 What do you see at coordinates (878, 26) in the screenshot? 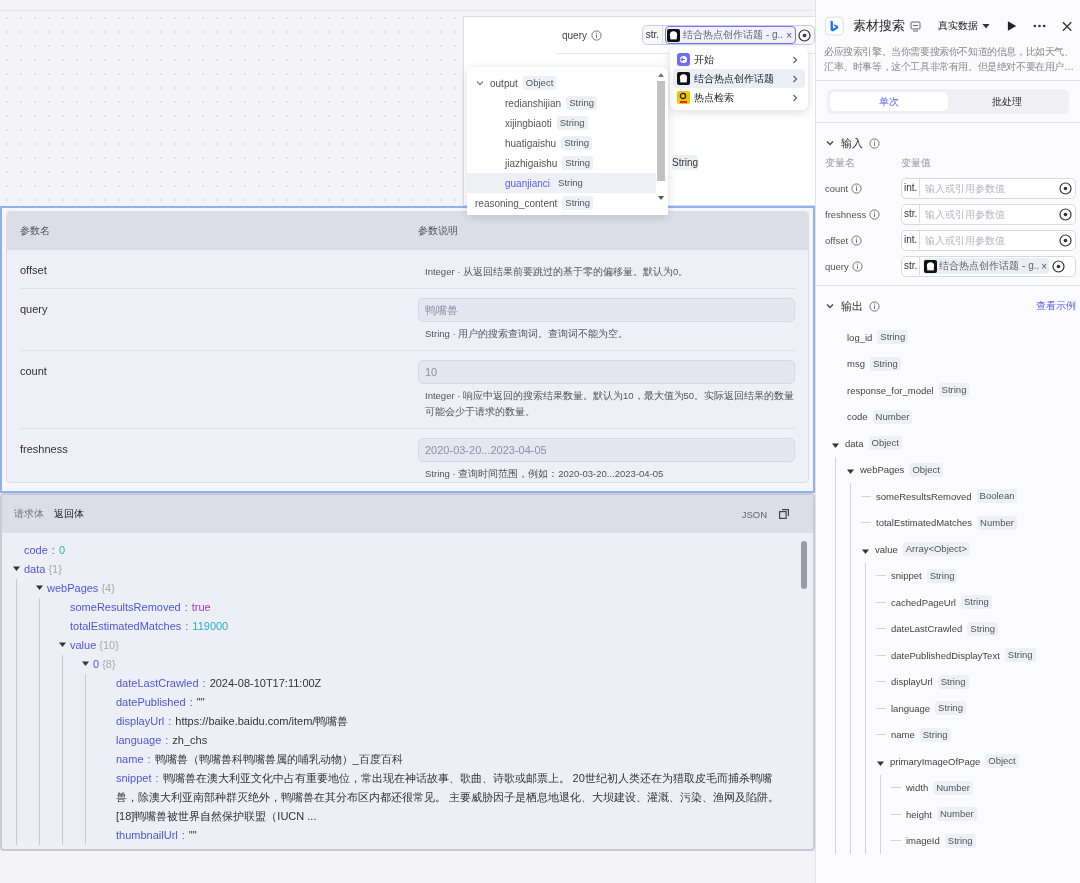
I see `panel-title: 素材搜索` at bounding box center [878, 26].